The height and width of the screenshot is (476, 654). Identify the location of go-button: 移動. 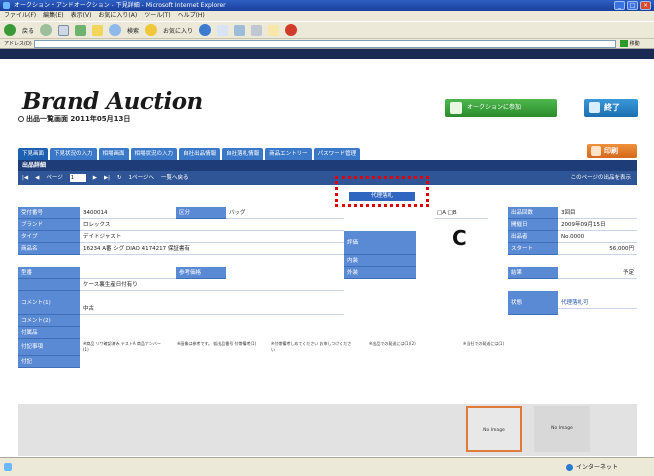
(635, 44).